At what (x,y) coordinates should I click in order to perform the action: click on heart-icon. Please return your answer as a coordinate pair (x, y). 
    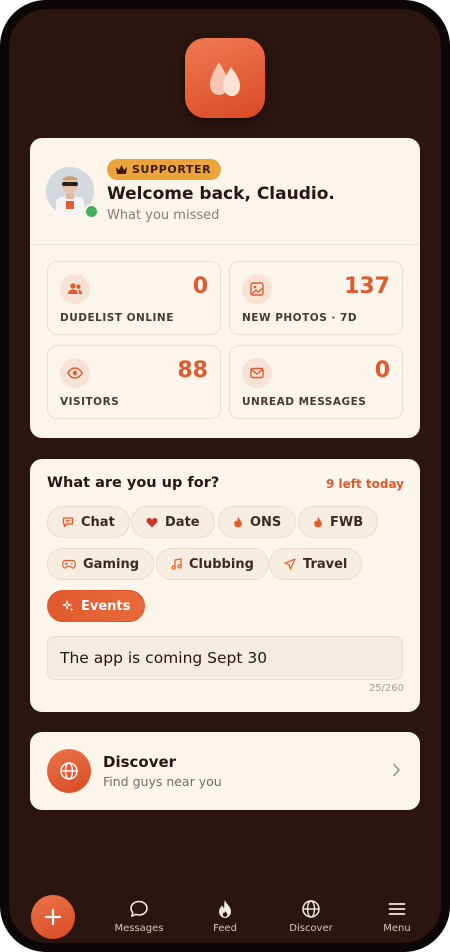
    Looking at the image, I should click on (152, 522).